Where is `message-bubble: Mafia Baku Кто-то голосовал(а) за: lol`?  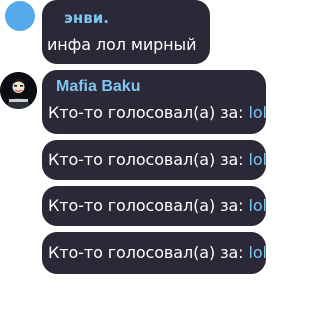 message-bubble: Mafia Baku Кто-то голосовал(а) за: lol is located at coordinates (154, 102).